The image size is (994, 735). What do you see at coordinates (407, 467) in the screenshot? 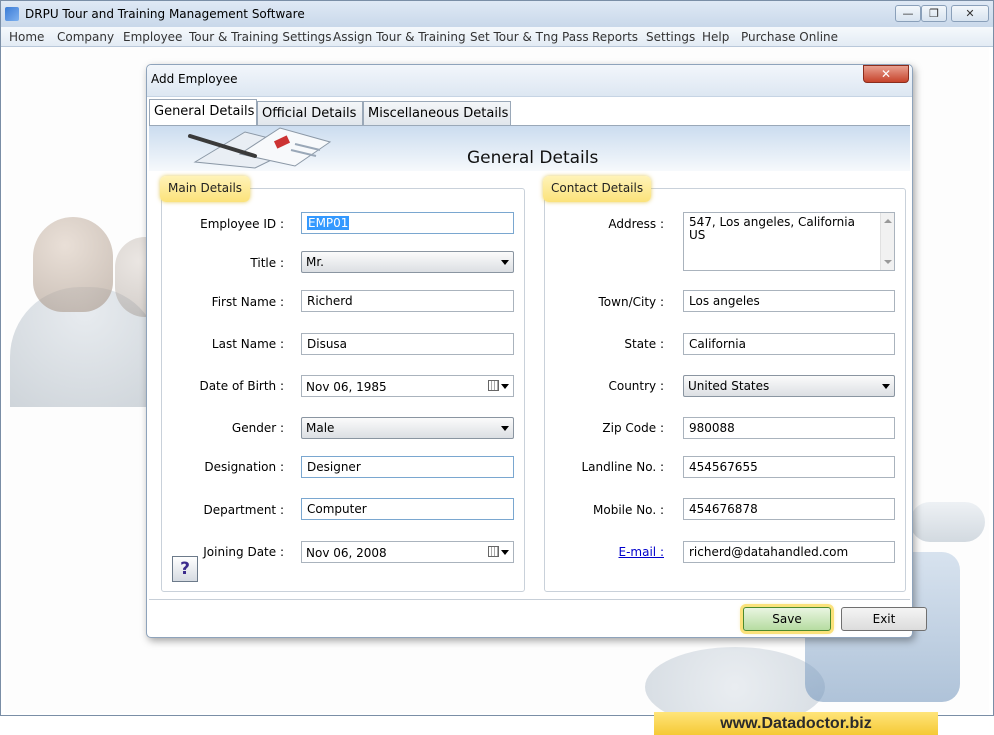
I see `designation-input: Designer` at bounding box center [407, 467].